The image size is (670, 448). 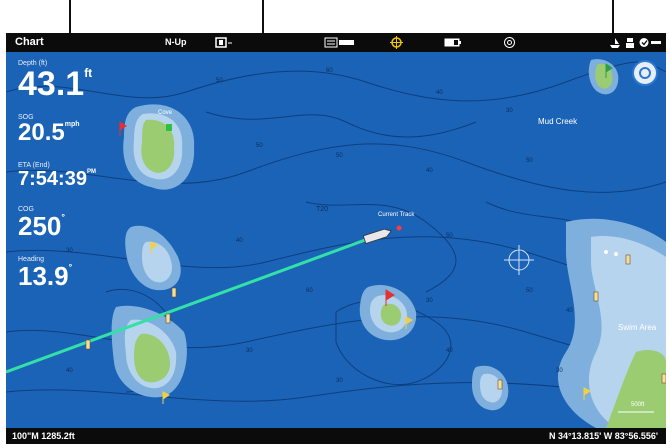 I want to click on sog-readout: SOG 20.5mph, so click(x=49, y=129).